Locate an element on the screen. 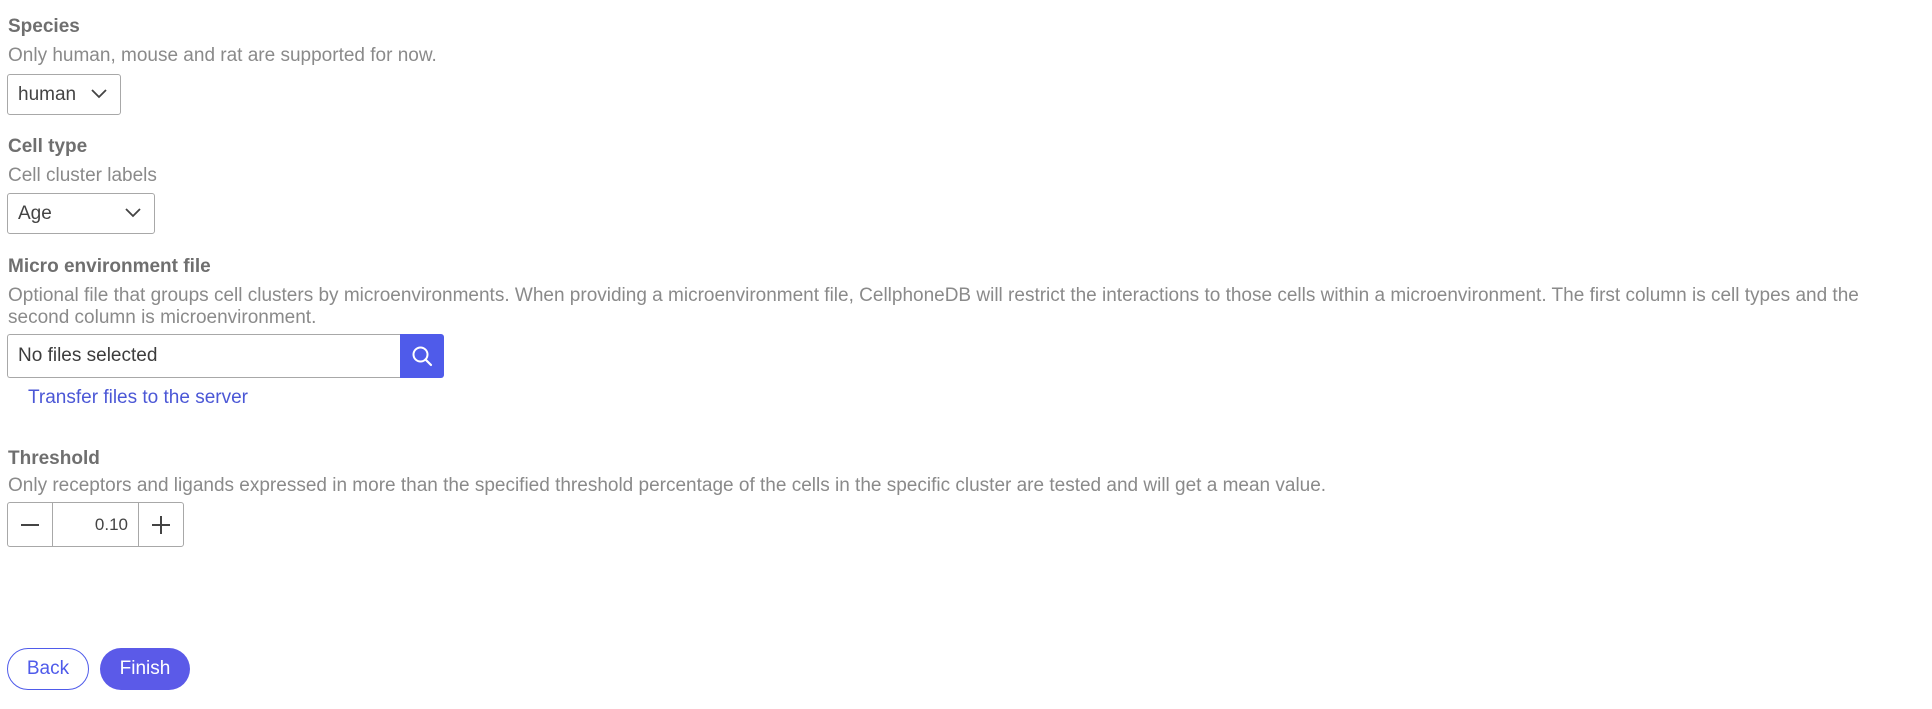 The image size is (1932, 709). threshold-stepper: 0.10 is located at coordinates (95, 524).